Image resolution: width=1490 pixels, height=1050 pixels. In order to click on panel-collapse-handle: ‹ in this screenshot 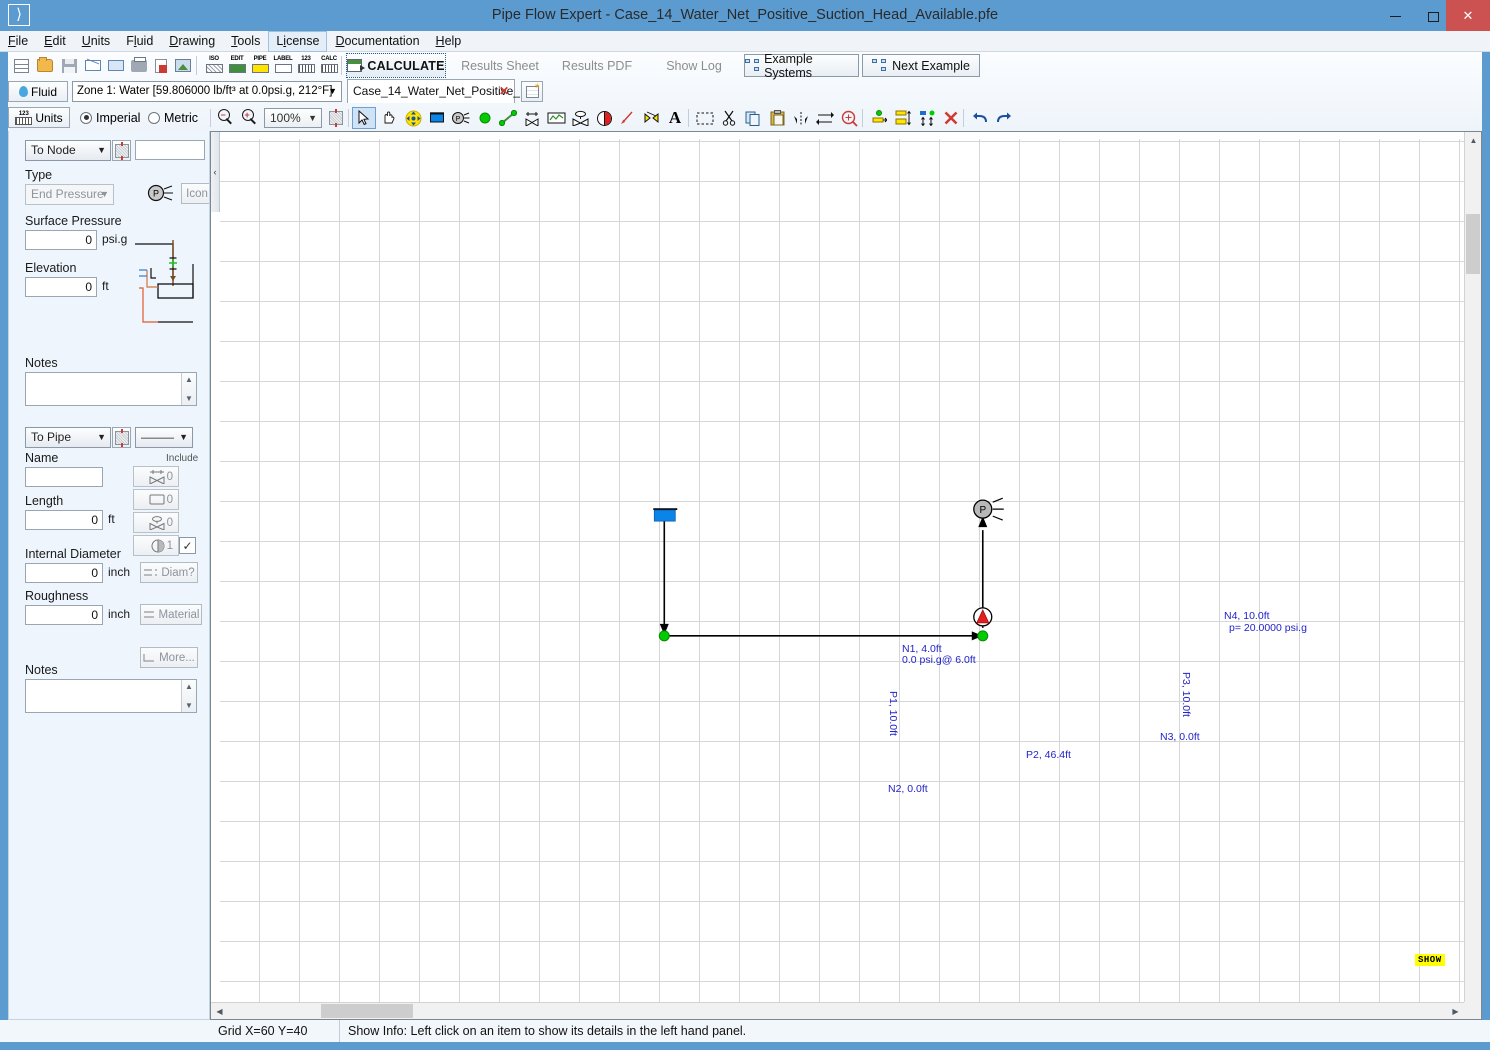, I will do `click(215, 172)`.